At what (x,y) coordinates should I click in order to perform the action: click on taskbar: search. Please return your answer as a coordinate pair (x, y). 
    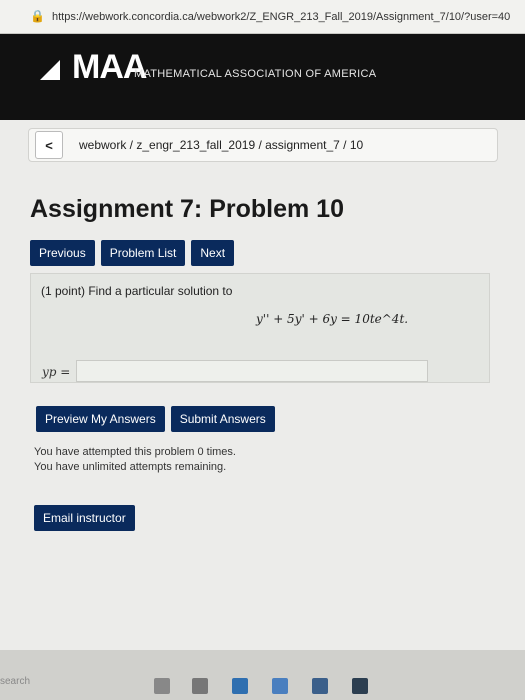
    Looking at the image, I should click on (262, 675).